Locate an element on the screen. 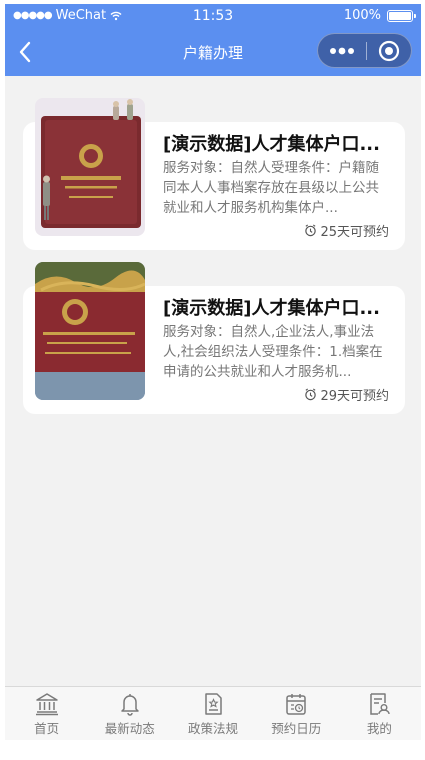  mini-program-capsule is located at coordinates (364, 50).